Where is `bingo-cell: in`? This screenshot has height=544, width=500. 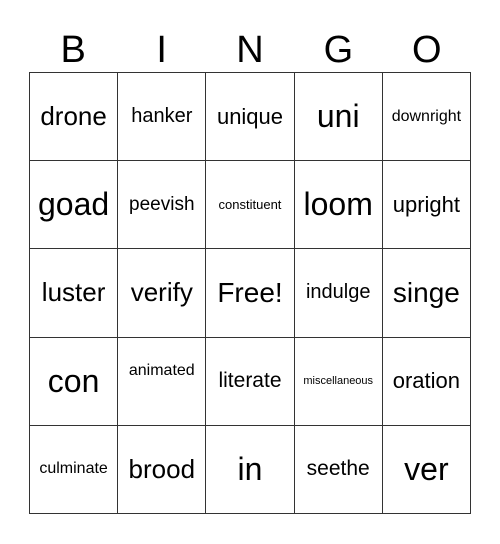
bingo-cell: in is located at coordinates (250, 469).